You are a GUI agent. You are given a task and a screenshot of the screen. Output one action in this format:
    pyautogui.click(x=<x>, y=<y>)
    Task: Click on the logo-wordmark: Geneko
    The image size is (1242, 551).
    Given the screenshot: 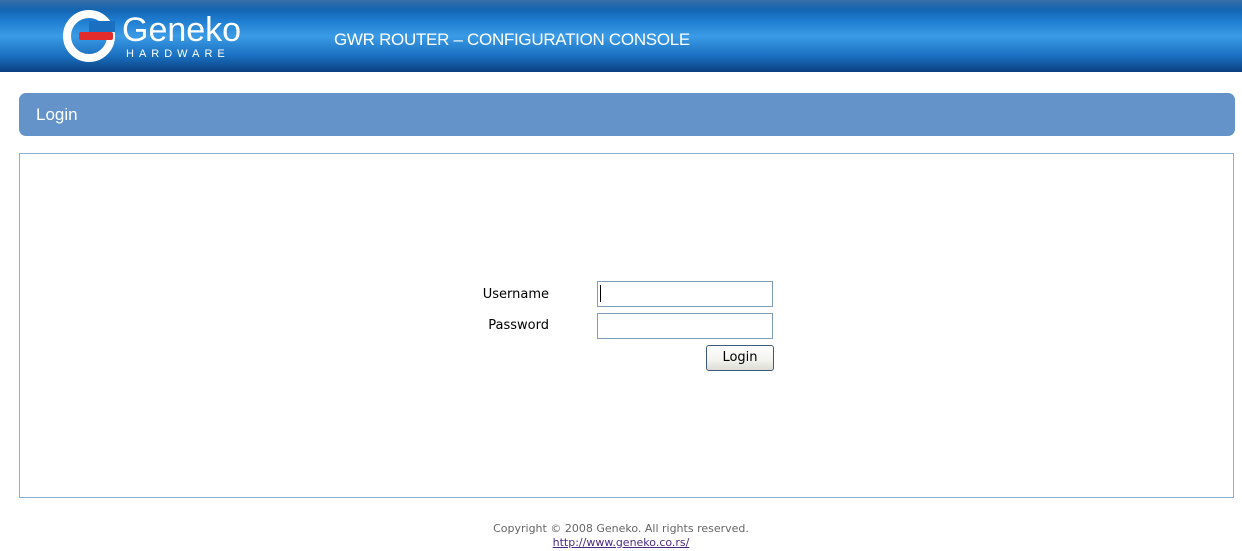 What is the action you would take?
    pyautogui.click(x=182, y=30)
    